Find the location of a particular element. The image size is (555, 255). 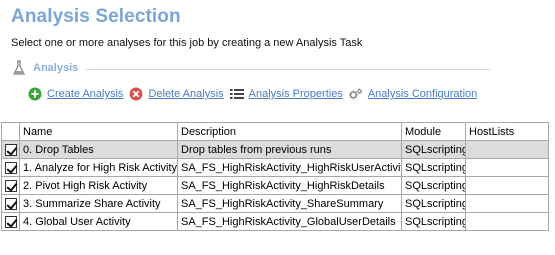

column-header-module: Module is located at coordinates (433, 131).